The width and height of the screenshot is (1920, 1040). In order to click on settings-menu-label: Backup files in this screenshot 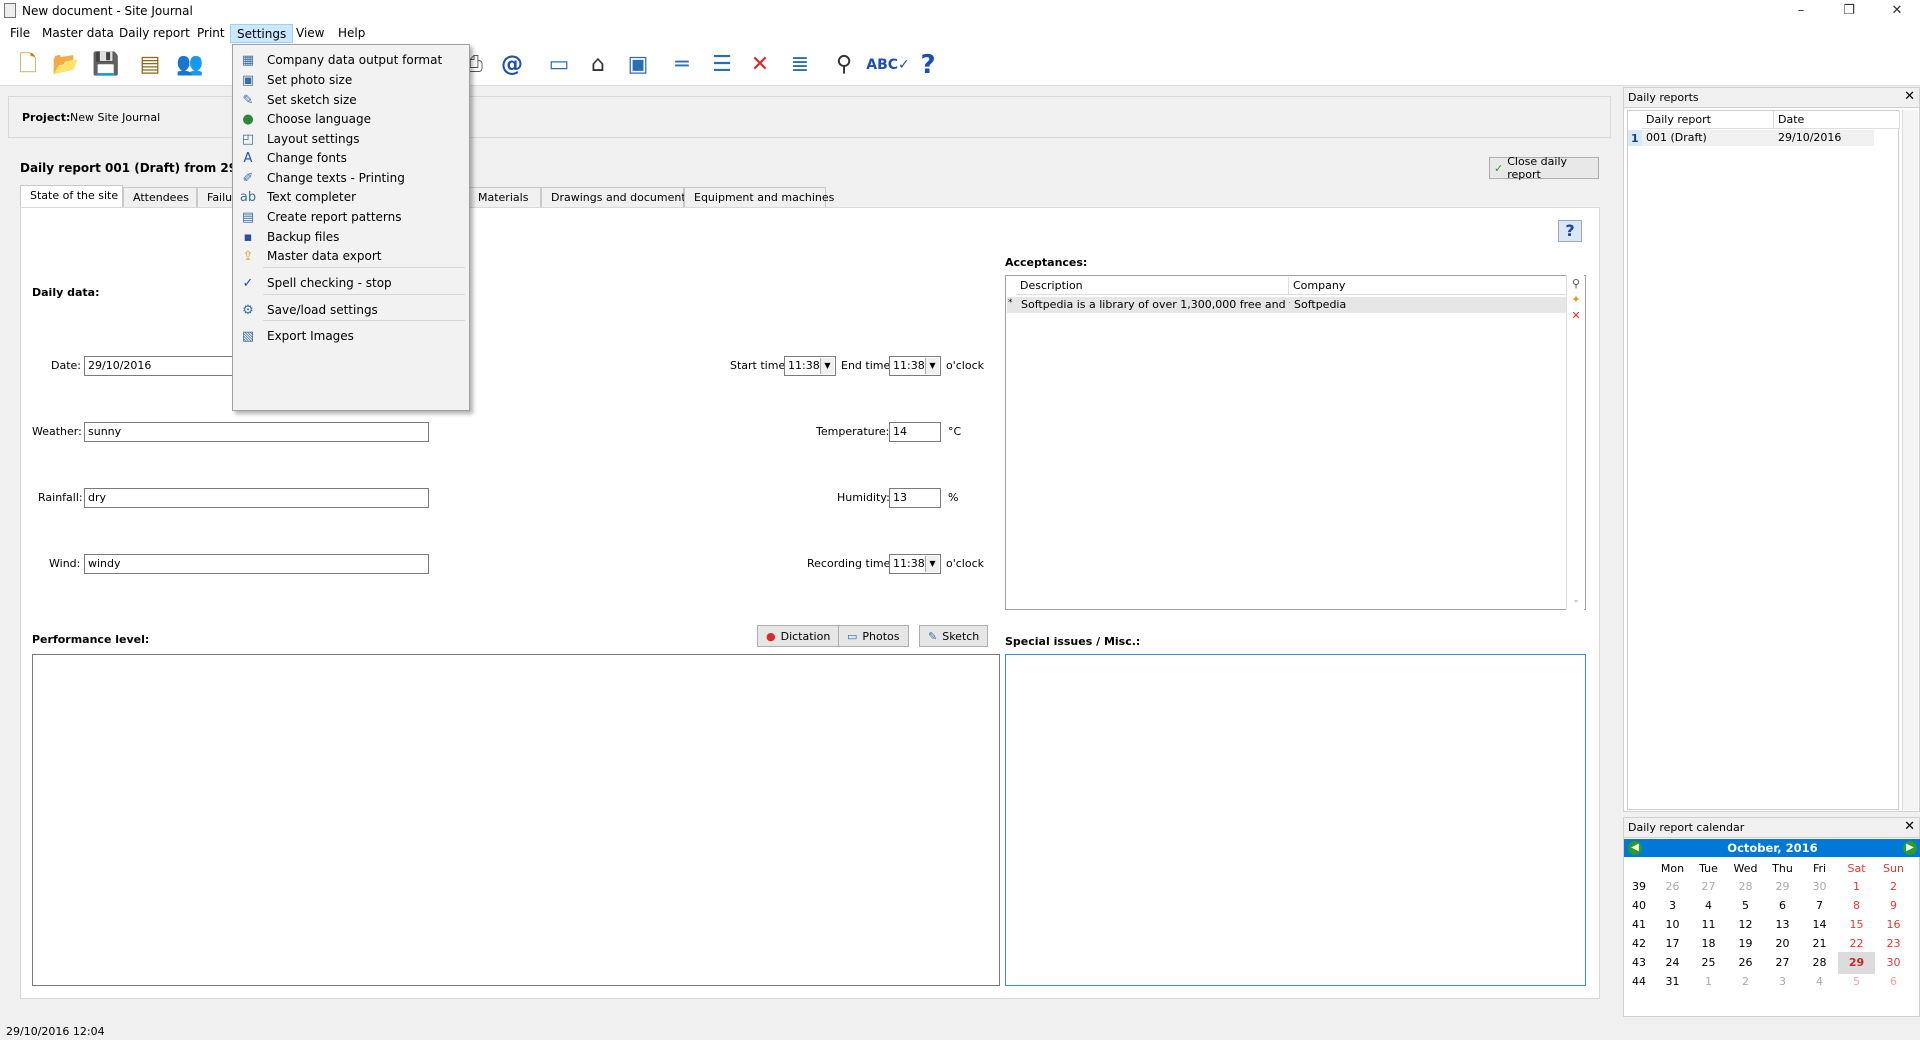, I will do `click(303, 237)`.